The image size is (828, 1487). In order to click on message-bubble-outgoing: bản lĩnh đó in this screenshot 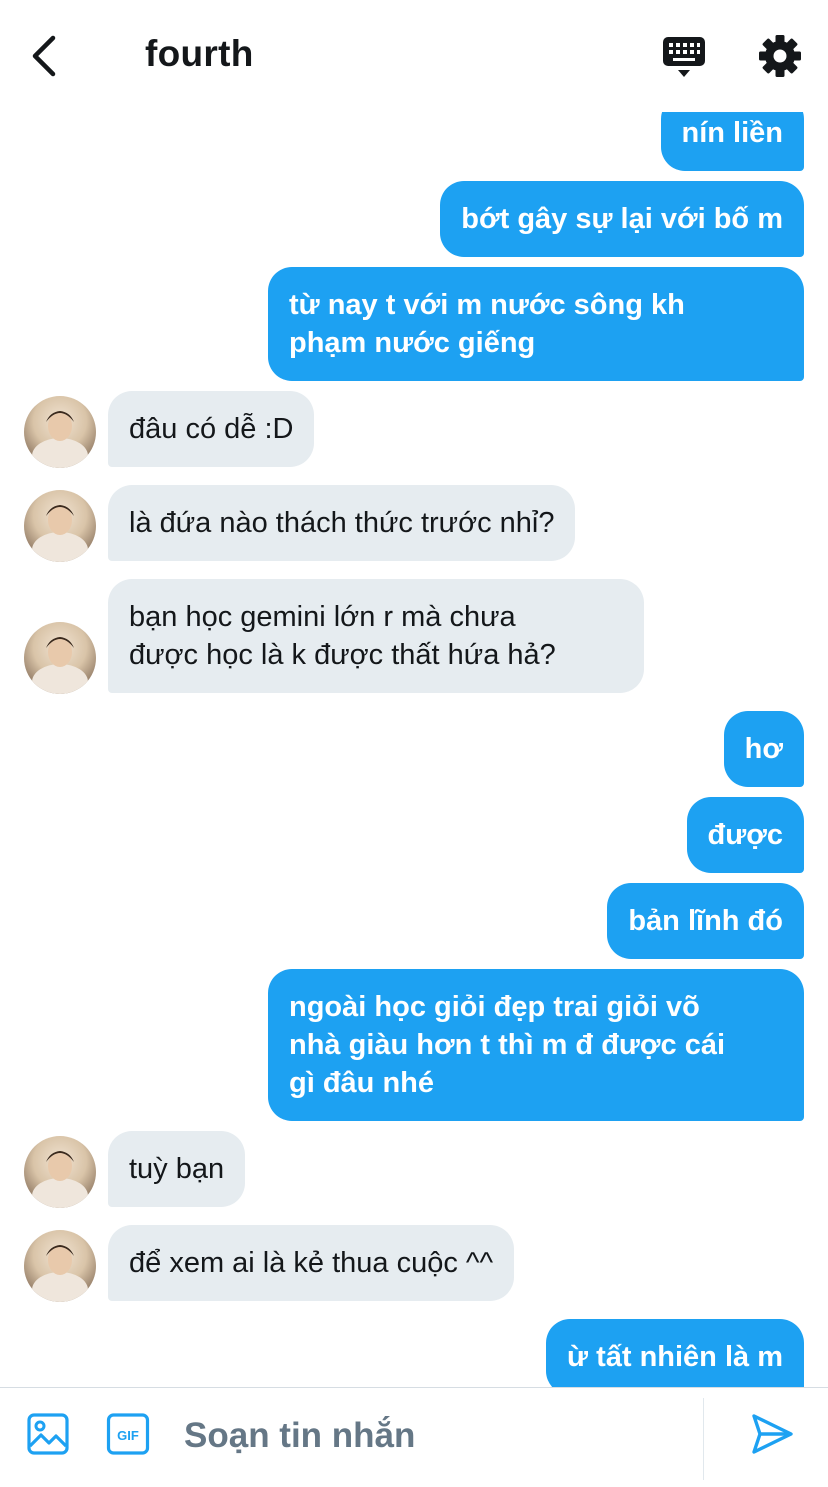, I will do `click(705, 921)`.